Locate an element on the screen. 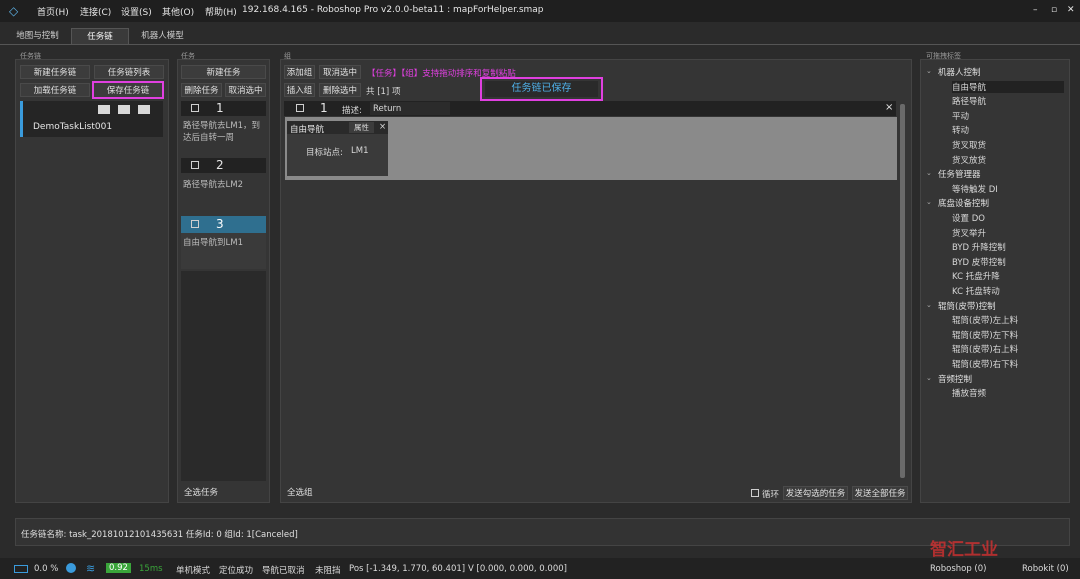 Image resolution: width=1080 pixels, height=579 pixels. tag-item: 辊筒(皮带)左下料 is located at coordinates (985, 335).